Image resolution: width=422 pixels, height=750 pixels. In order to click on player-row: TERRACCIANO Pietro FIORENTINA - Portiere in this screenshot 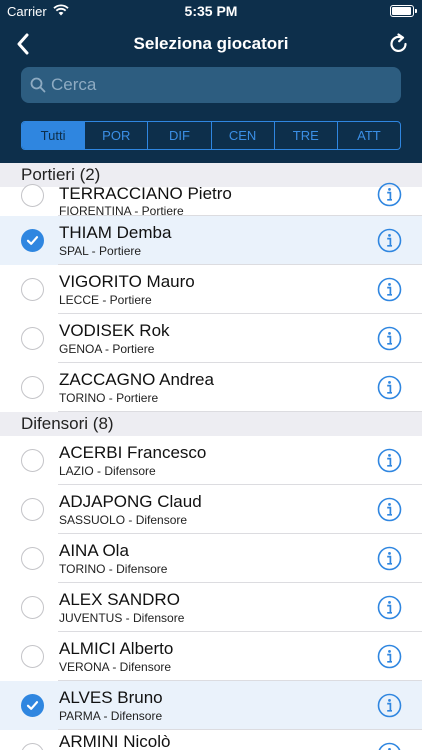, I will do `click(211, 200)`.